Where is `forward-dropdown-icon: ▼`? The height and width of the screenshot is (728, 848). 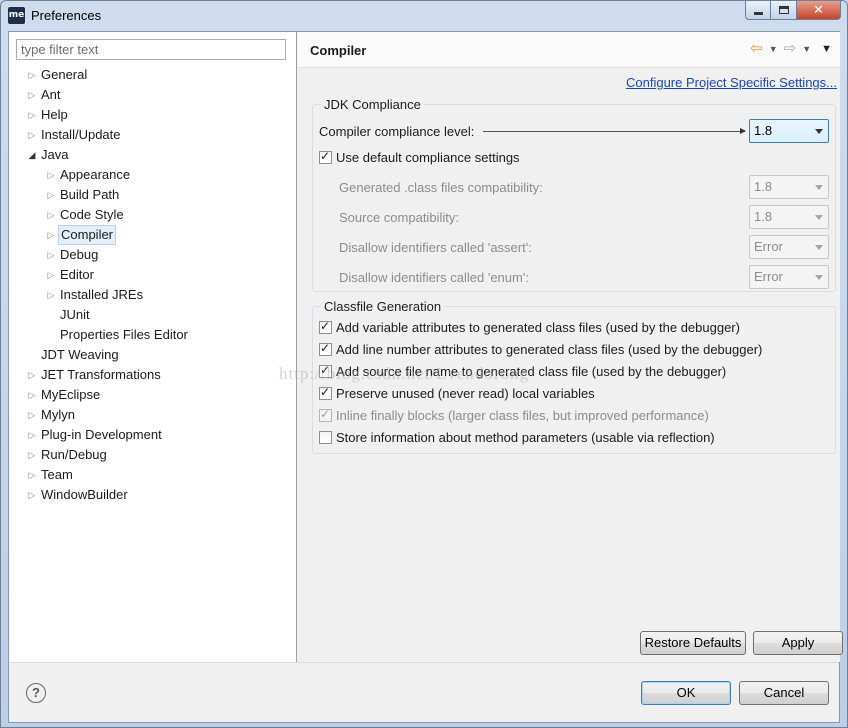 forward-dropdown-icon: ▼ is located at coordinates (806, 49).